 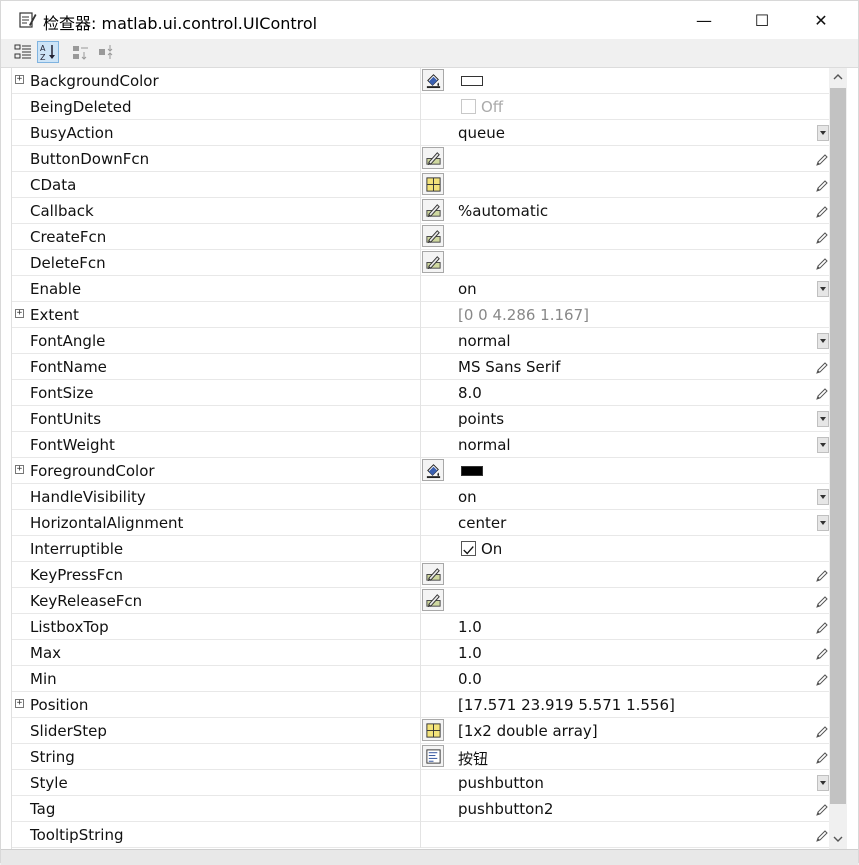 I want to click on property-checkbox, so click(x=468, y=548).